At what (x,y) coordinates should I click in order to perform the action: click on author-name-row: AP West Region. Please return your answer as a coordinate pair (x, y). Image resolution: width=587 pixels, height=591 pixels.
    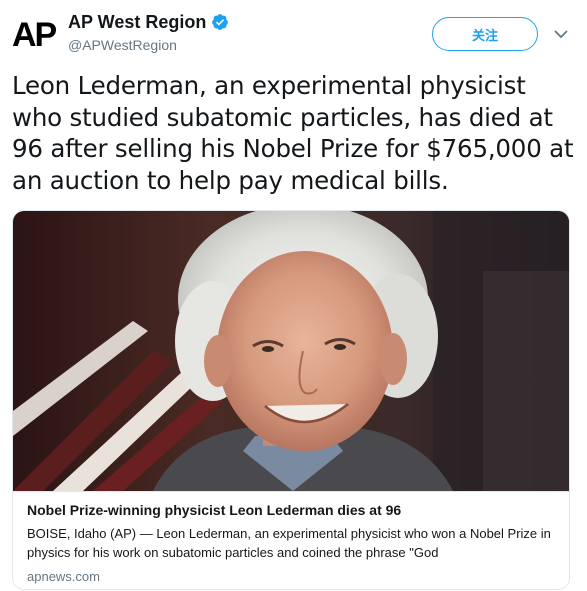
    Looking at the image, I should click on (148, 22).